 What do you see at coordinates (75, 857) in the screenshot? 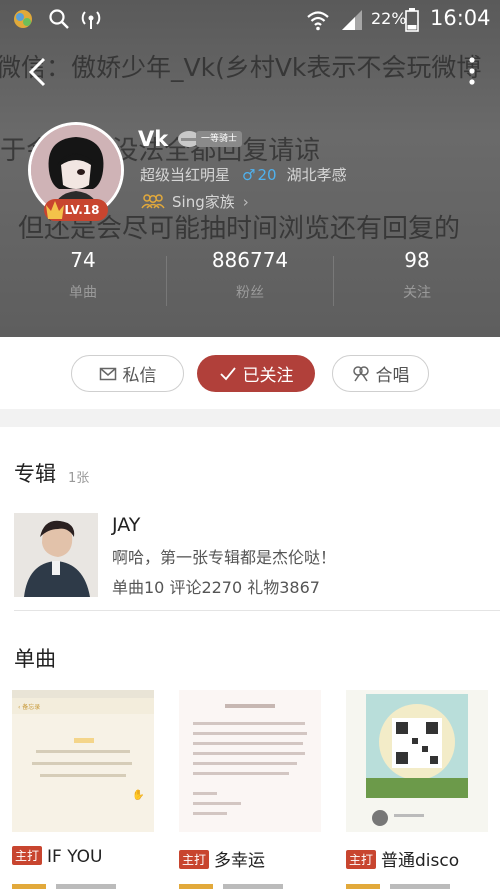
I see `single-title-text: IF YOU` at bounding box center [75, 857].